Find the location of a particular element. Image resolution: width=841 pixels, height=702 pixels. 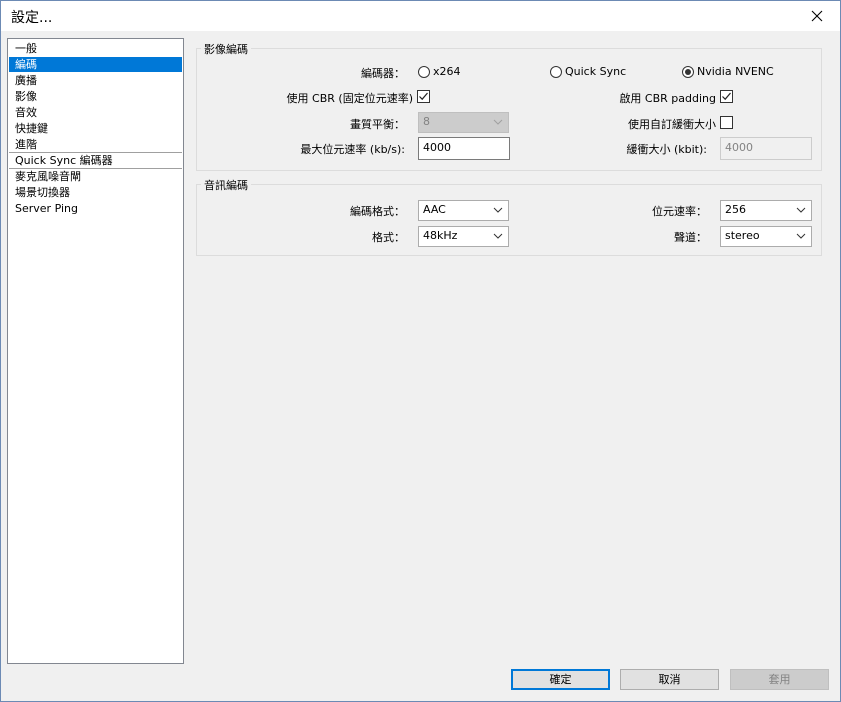

encoder-radio-quick-sync: Quick Sync is located at coordinates (588, 71).